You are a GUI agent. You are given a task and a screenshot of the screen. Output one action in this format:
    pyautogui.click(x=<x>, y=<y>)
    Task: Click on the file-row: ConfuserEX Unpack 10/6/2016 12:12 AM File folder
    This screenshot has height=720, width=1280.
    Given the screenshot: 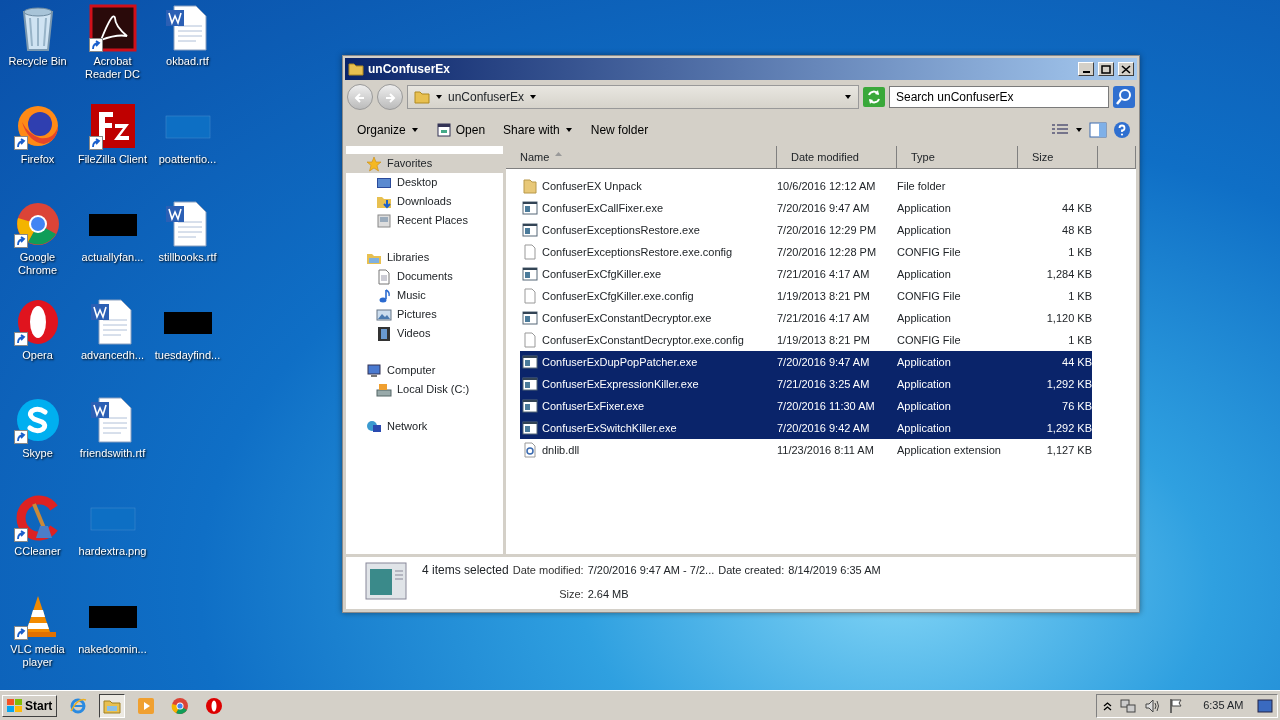 What is the action you would take?
    pyautogui.click(x=806, y=186)
    